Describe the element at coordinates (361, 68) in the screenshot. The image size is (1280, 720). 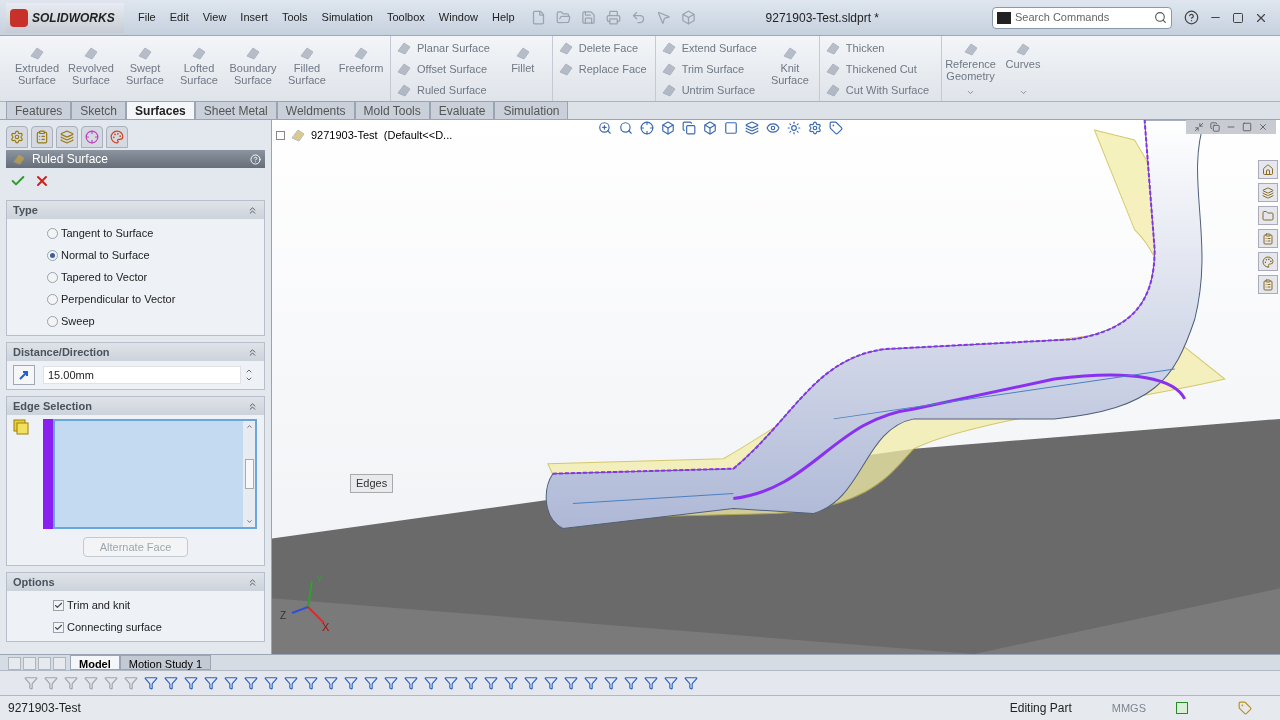
I see `ribbon-button: Freeform` at that location.